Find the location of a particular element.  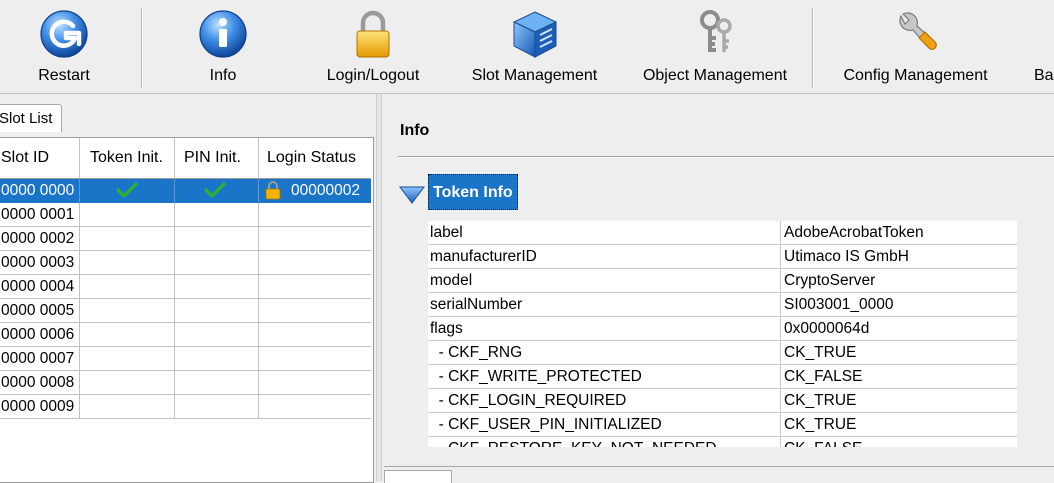

table-row: 0000 0009 is located at coordinates (185, 407).